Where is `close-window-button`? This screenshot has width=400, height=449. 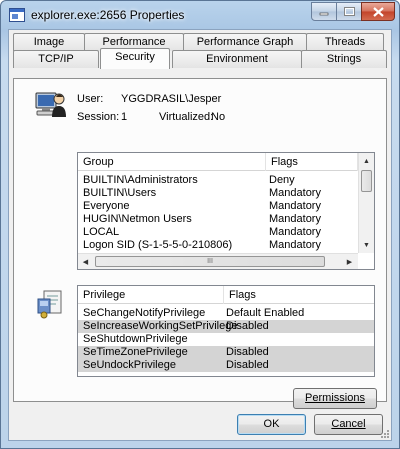
close-window-button is located at coordinates (378, 11).